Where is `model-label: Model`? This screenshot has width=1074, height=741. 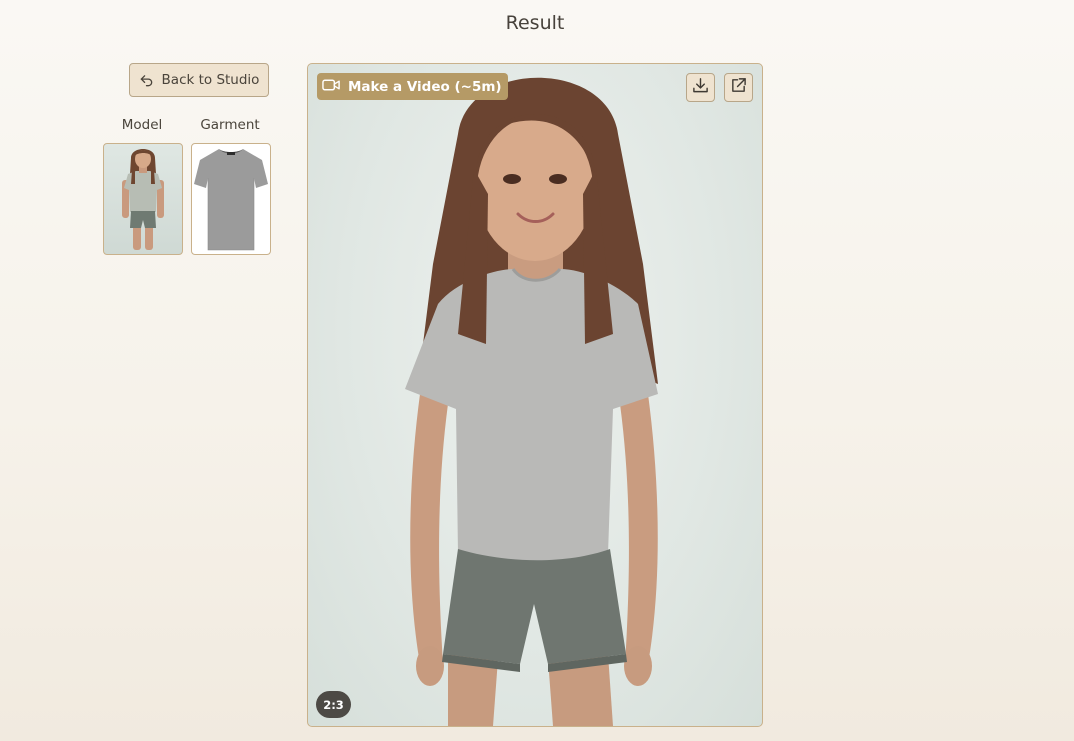 model-label: Model is located at coordinates (142, 125).